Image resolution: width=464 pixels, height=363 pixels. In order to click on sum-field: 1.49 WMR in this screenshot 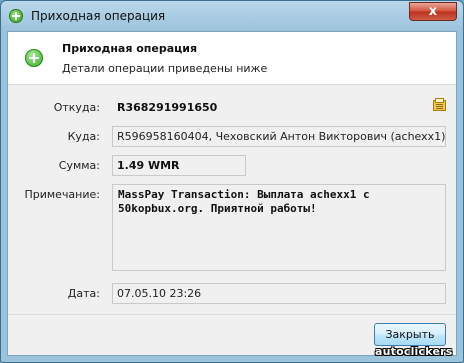, I will do `click(179, 165)`.